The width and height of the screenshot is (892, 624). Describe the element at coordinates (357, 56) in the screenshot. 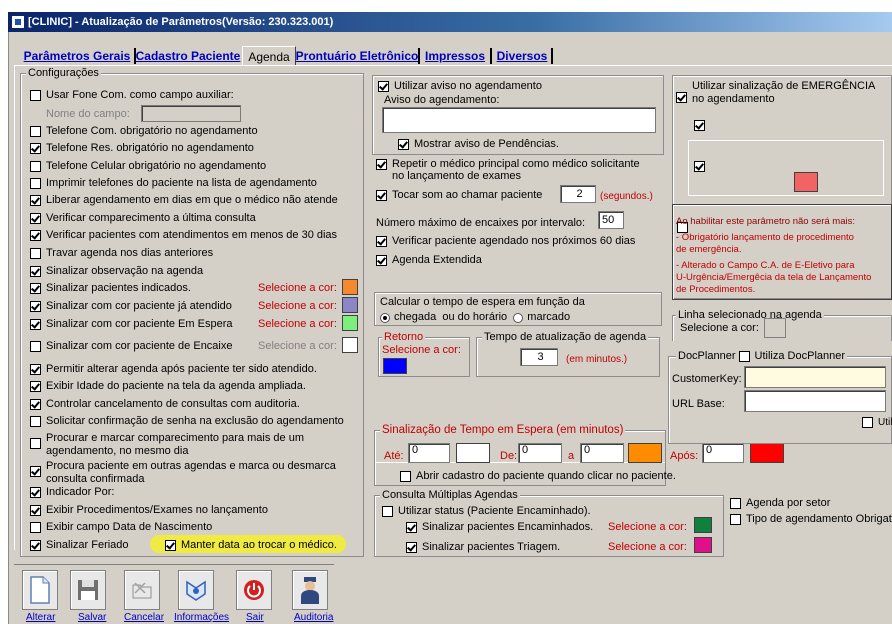

I see `tab-prontuario-eletronico: Prontuário Eletrônico` at that location.